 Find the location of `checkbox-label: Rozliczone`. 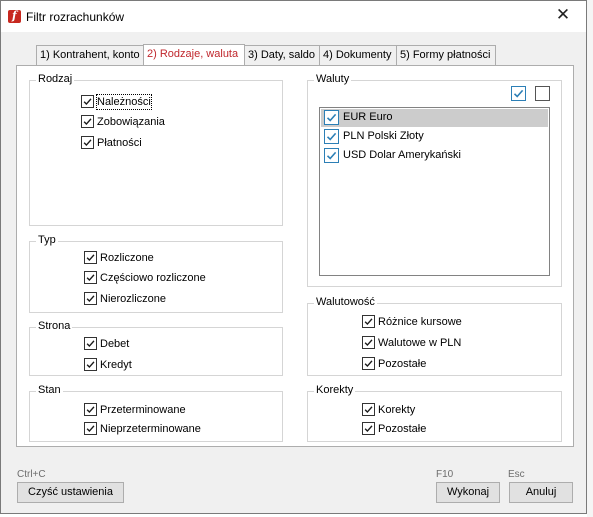

checkbox-label: Rozliczone is located at coordinates (127, 258).